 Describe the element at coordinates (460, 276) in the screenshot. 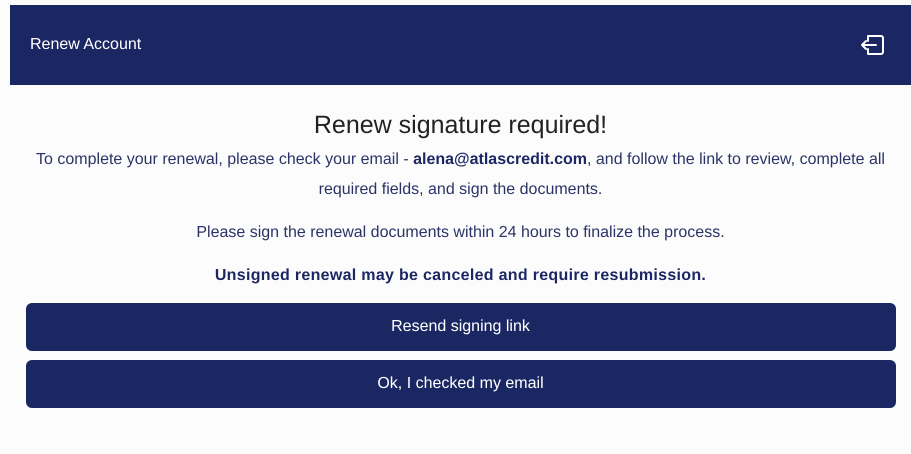

I see `warning-text: Unsigned renewal may be canceled and require resubmission.` at that location.